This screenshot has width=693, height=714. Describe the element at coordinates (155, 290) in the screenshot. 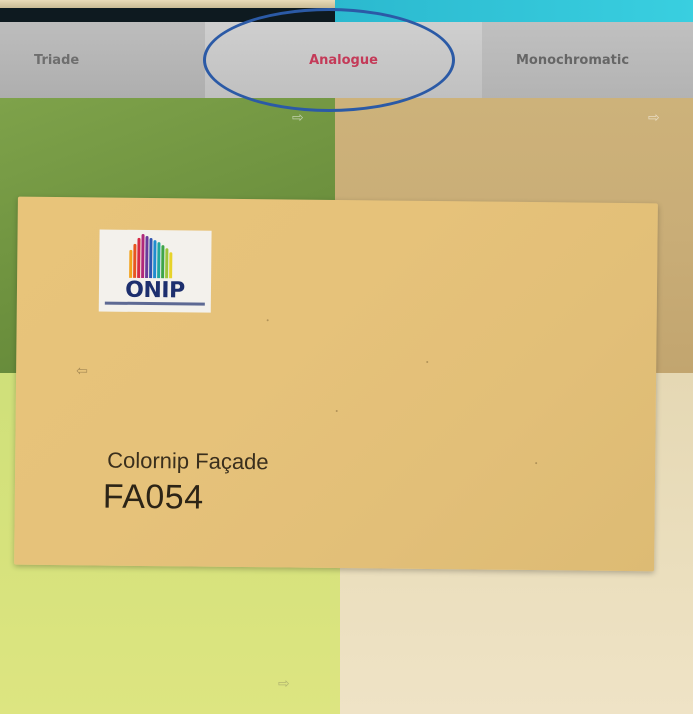

I see `logo-wordmark: ONIP` at that location.